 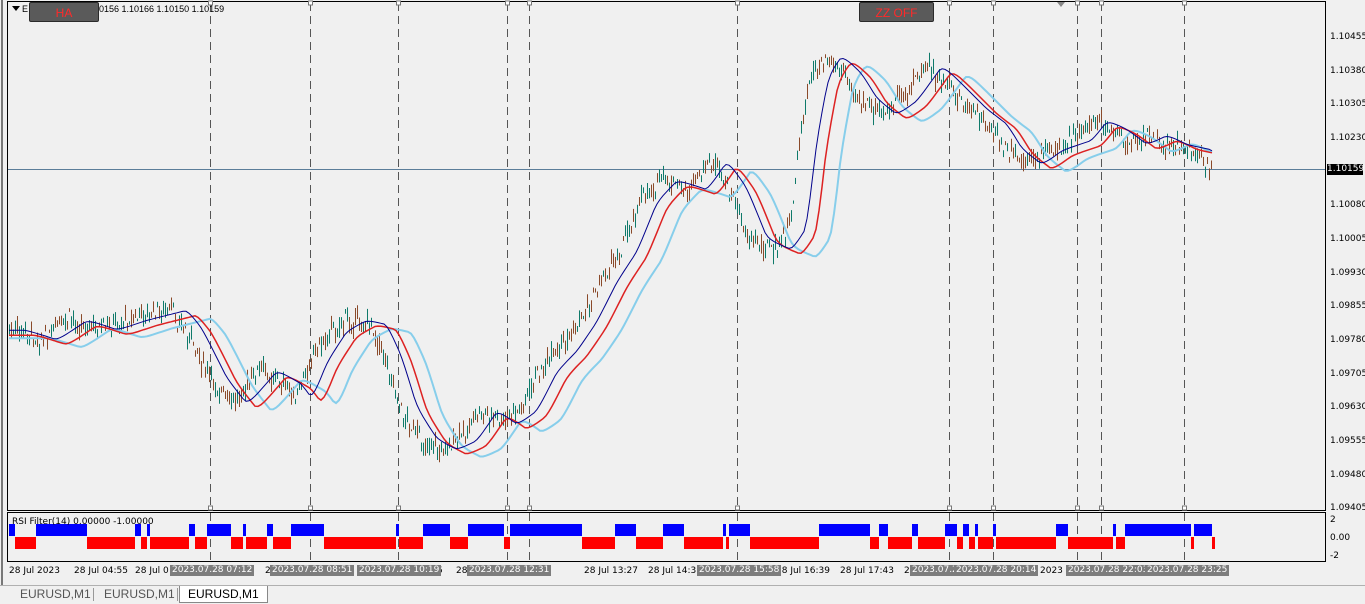 I want to click on shift-marker-icon, so click(x=1061, y=4).